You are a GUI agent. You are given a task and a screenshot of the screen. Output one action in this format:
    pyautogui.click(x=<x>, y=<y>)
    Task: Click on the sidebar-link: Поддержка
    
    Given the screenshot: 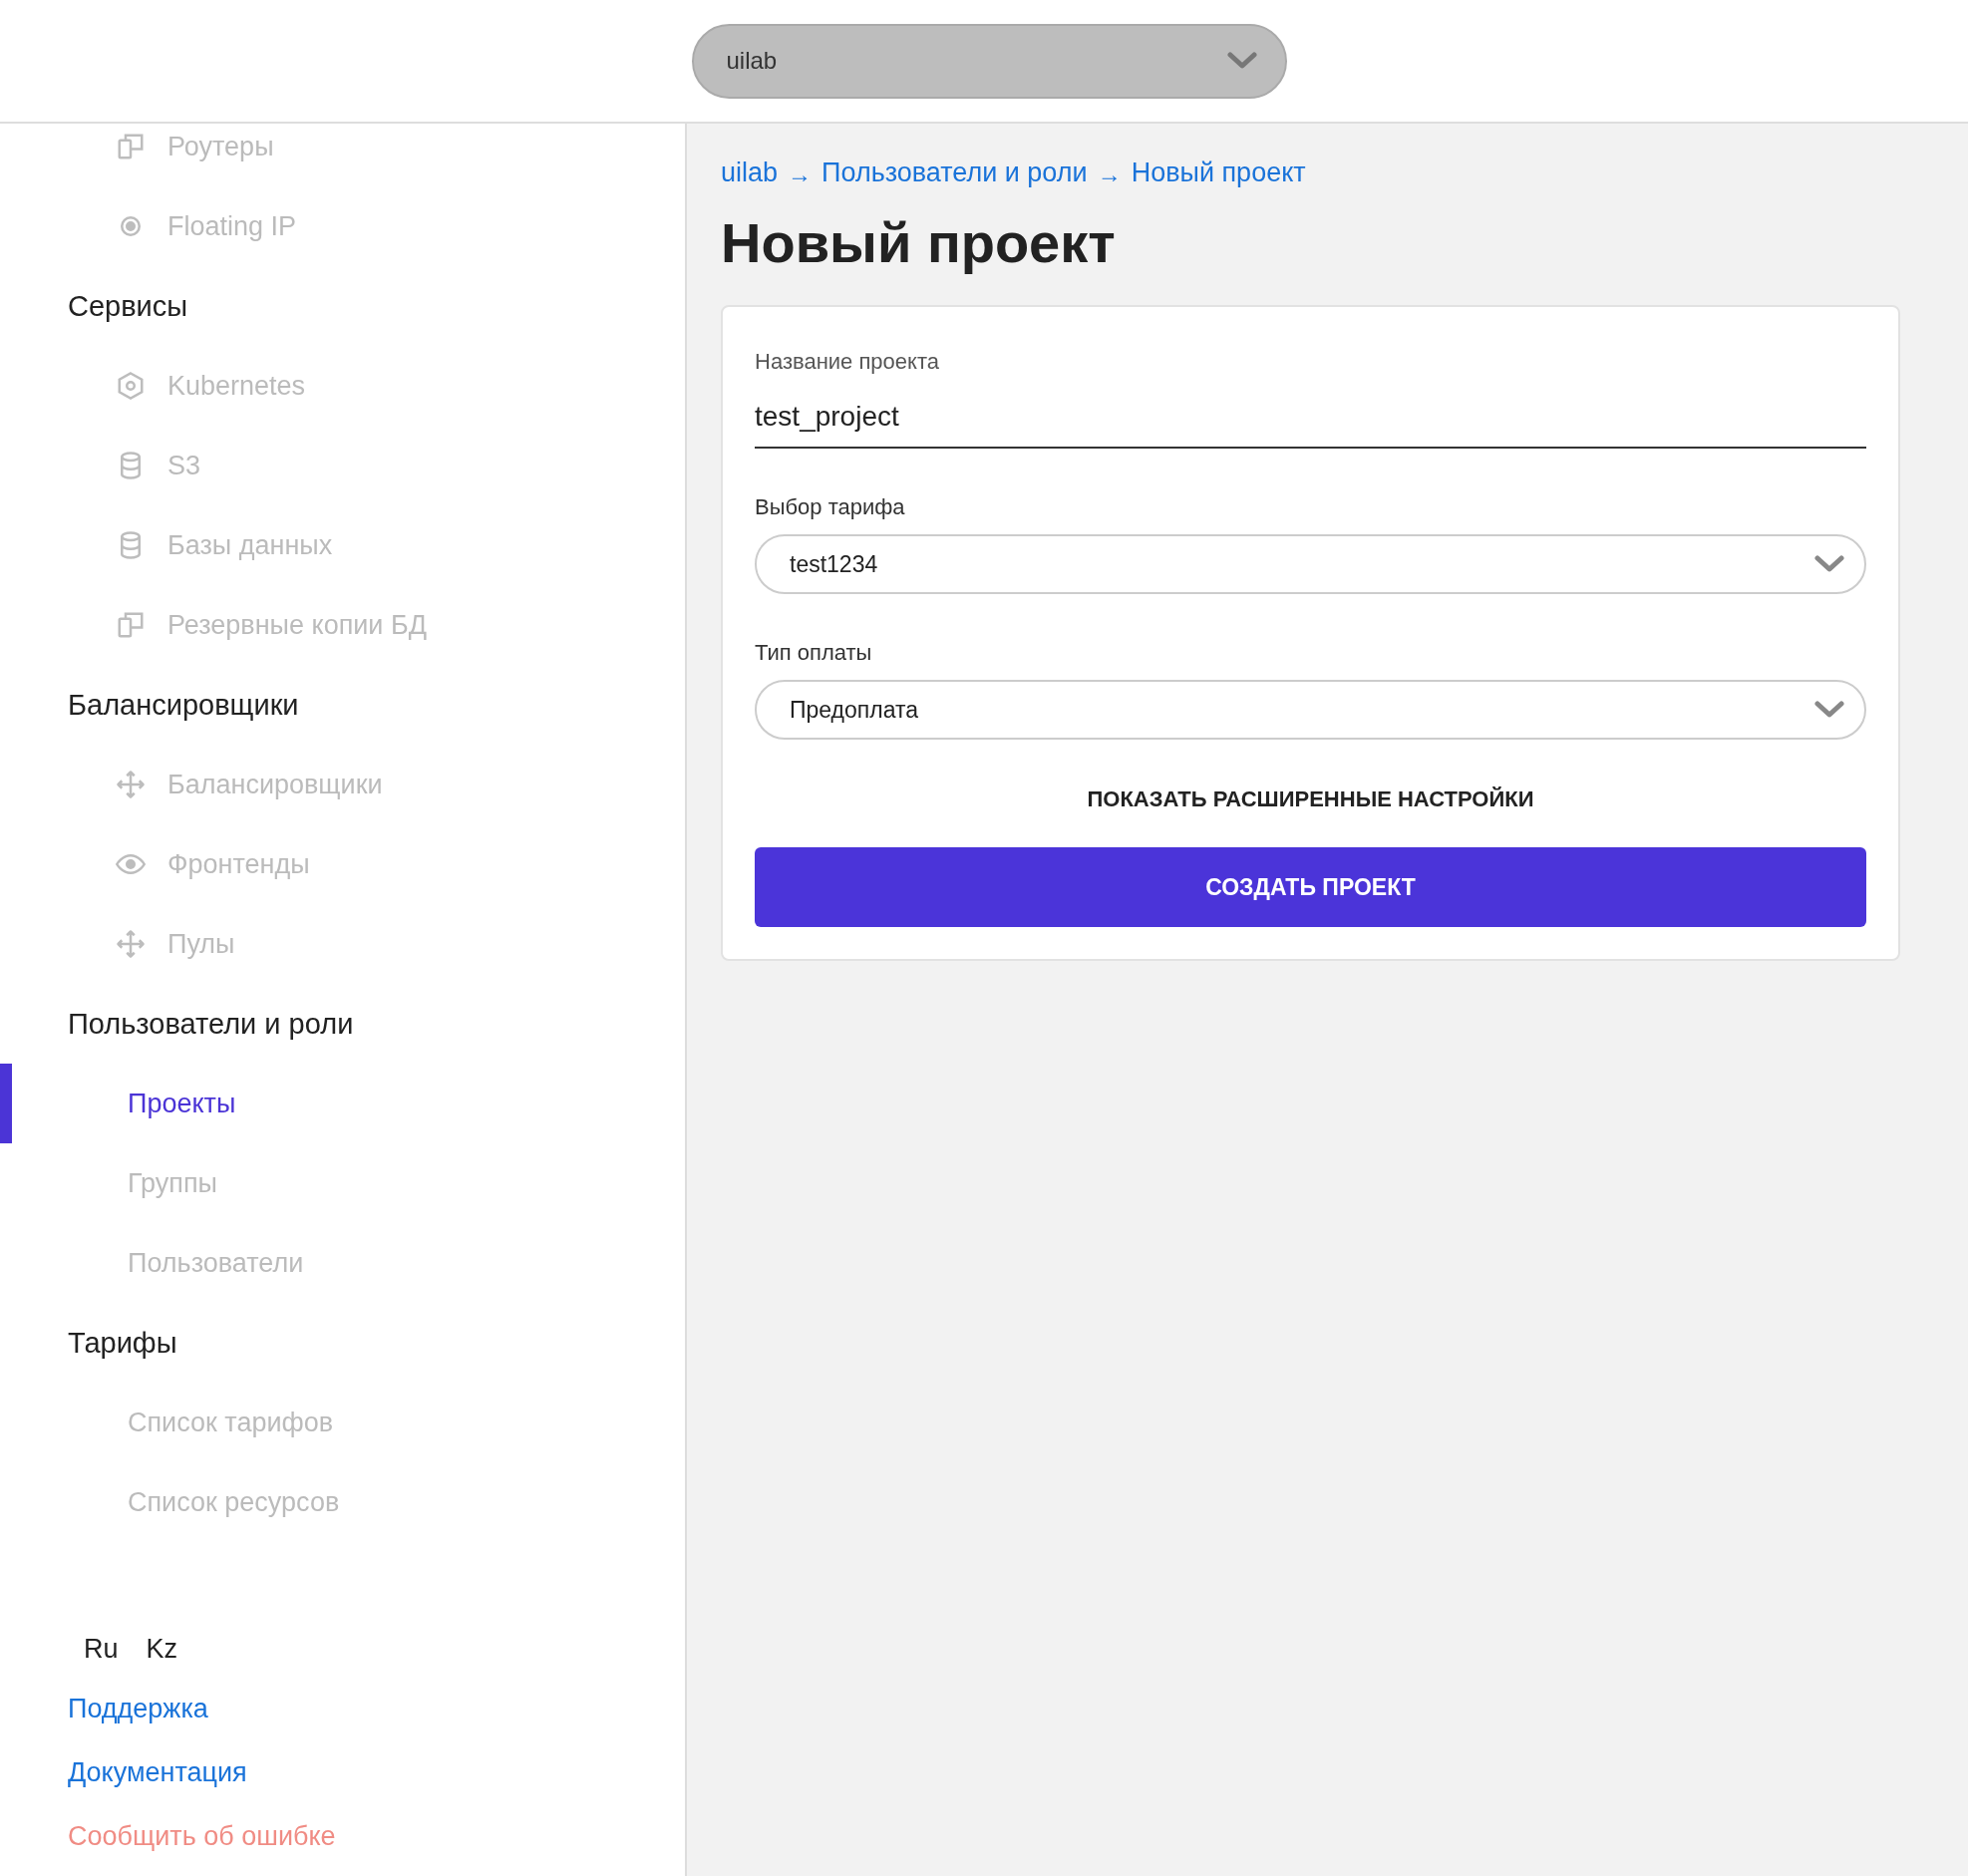 What is the action you would take?
    pyautogui.click(x=138, y=1709)
    